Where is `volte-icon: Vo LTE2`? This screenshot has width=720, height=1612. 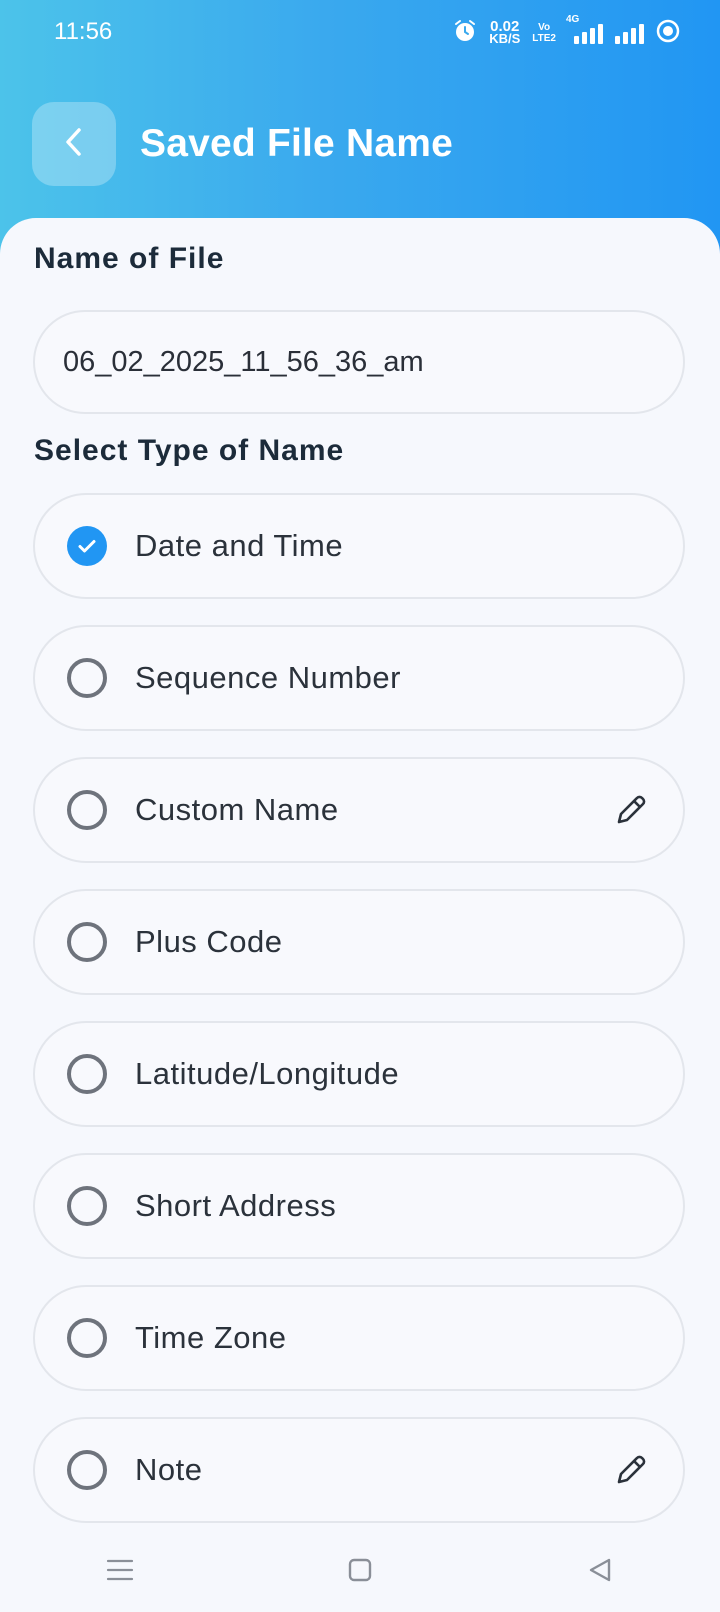 volte-icon: Vo LTE2 is located at coordinates (544, 33).